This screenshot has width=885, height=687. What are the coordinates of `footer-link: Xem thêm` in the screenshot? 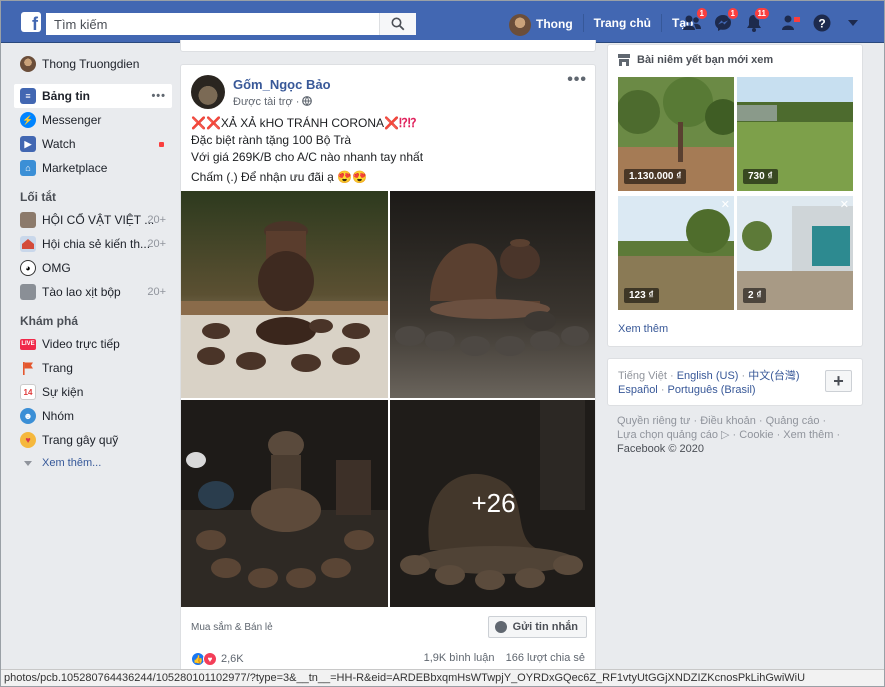 It's located at (808, 435).